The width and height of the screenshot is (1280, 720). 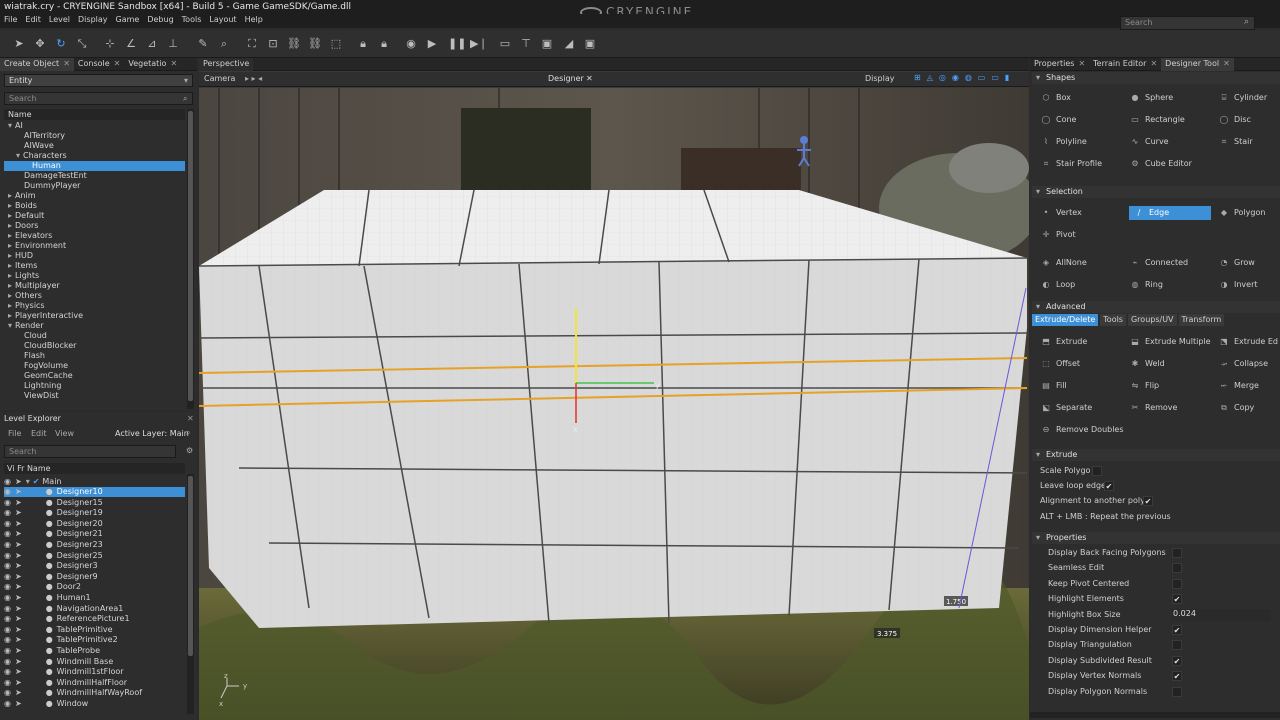 I want to click on level-object-row: ◉ ➤ ● TablePrimitive, so click(x=94, y=630).